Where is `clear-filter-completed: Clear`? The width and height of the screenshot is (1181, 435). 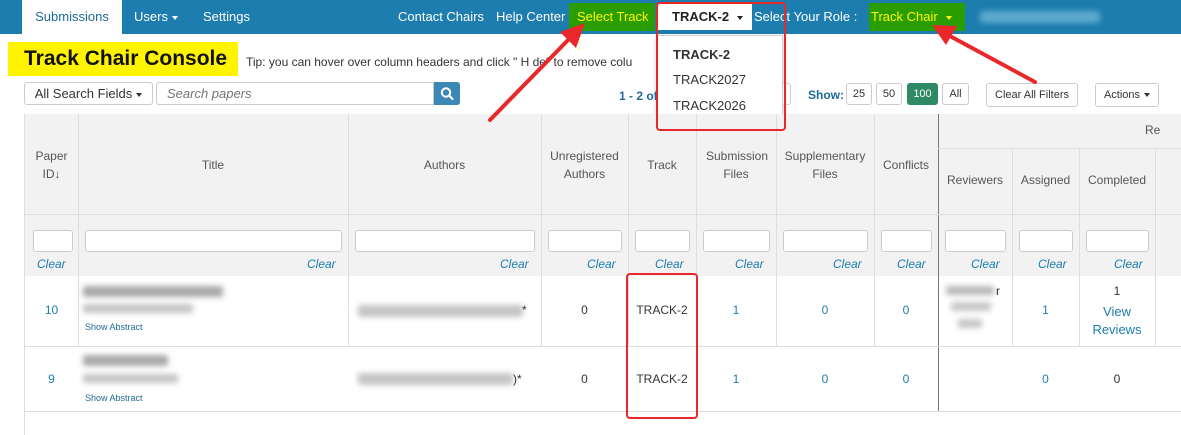 clear-filter-completed: Clear is located at coordinates (1128, 264).